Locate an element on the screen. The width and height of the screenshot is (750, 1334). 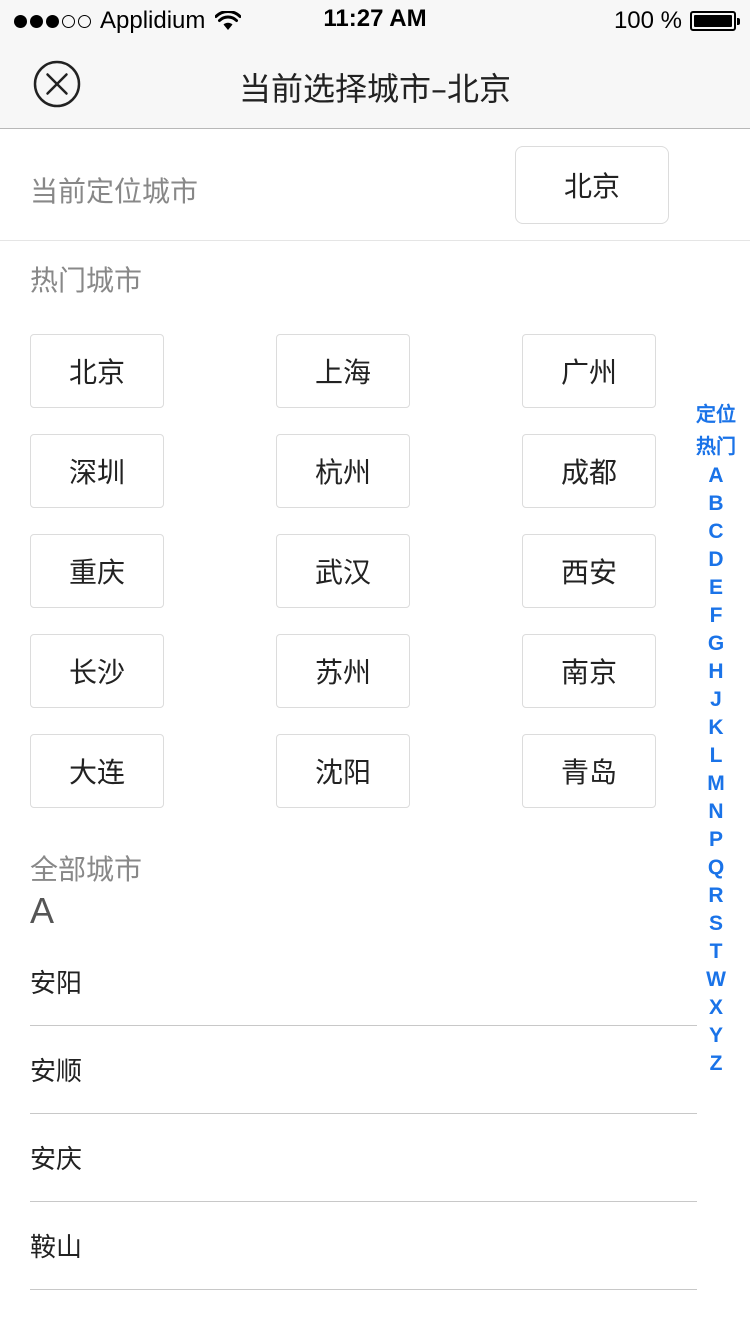
hot-city-button: 重庆 is located at coordinates (97, 571).